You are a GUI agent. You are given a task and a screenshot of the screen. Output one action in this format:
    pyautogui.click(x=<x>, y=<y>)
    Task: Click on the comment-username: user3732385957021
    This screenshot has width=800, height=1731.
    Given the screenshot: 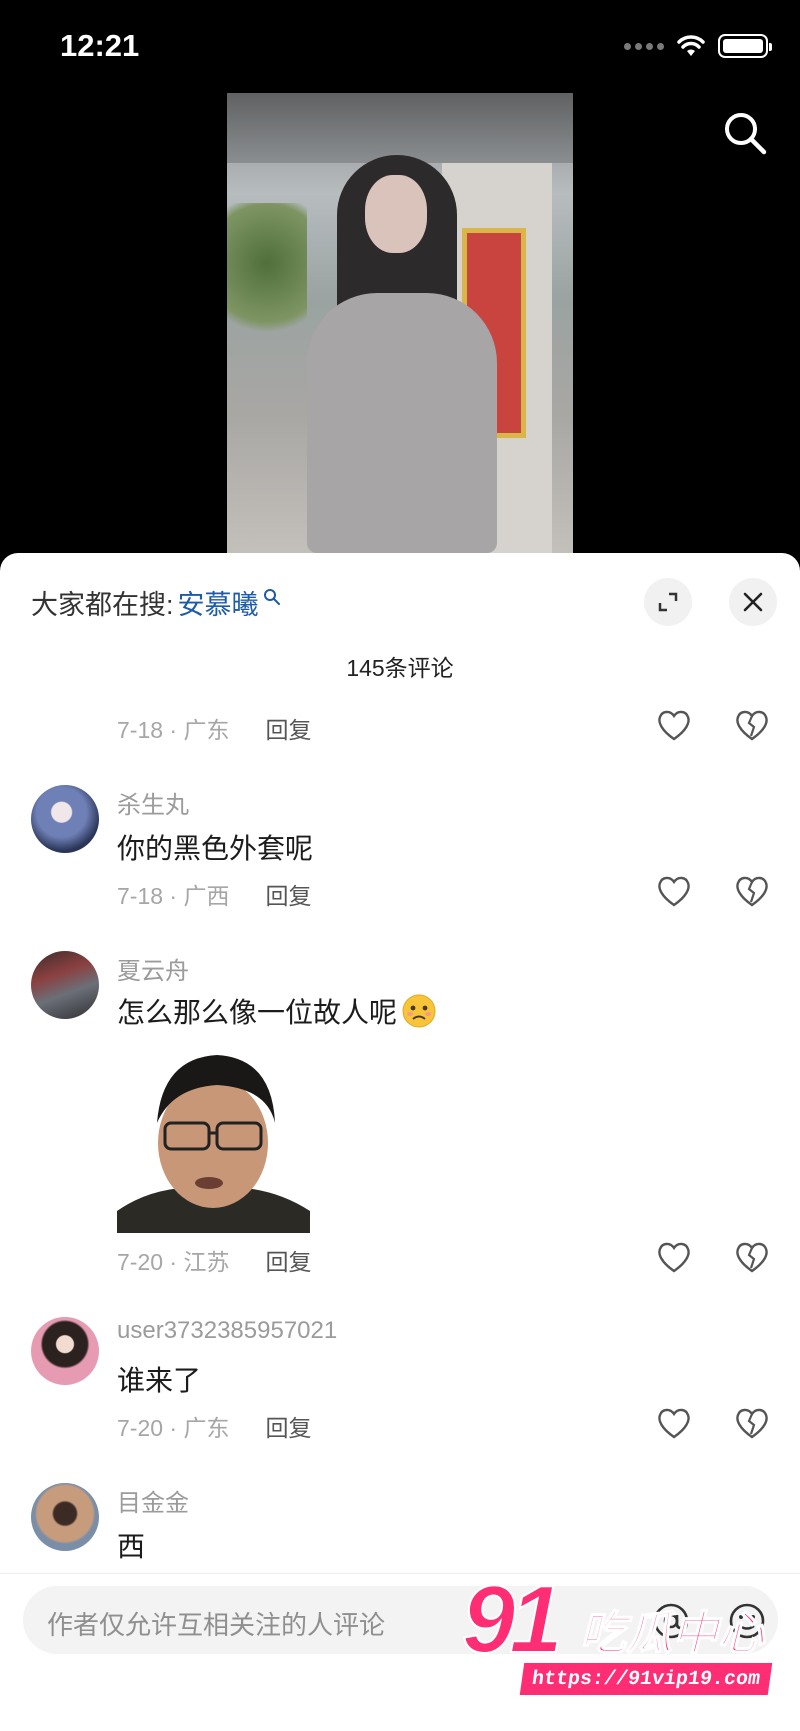 What is the action you would take?
    pyautogui.click(x=227, y=1331)
    